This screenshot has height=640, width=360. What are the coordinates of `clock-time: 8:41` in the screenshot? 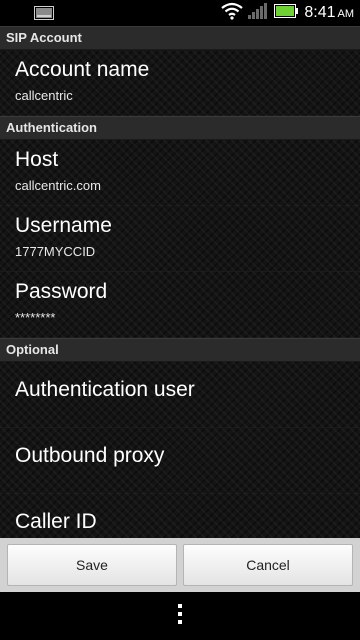 It's located at (320, 12).